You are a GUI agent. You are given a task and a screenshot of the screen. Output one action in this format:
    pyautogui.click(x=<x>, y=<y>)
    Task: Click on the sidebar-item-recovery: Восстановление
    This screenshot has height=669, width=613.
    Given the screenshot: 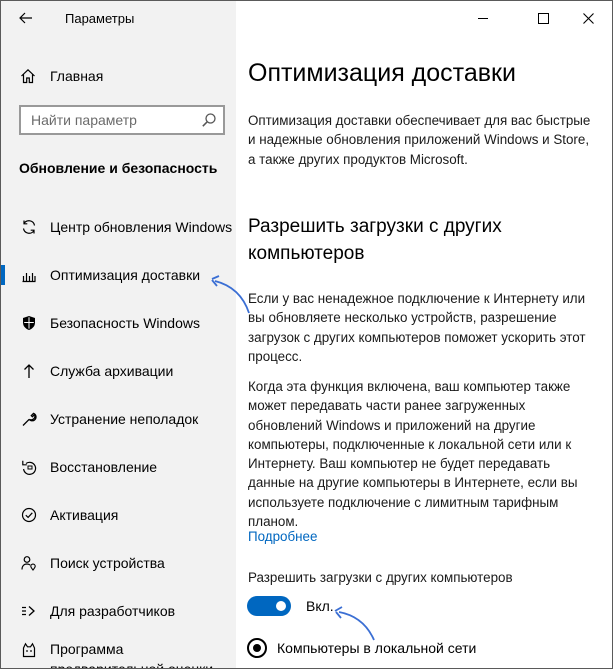 What is the action you would take?
    pyautogui.click(x=118, y=467)
    